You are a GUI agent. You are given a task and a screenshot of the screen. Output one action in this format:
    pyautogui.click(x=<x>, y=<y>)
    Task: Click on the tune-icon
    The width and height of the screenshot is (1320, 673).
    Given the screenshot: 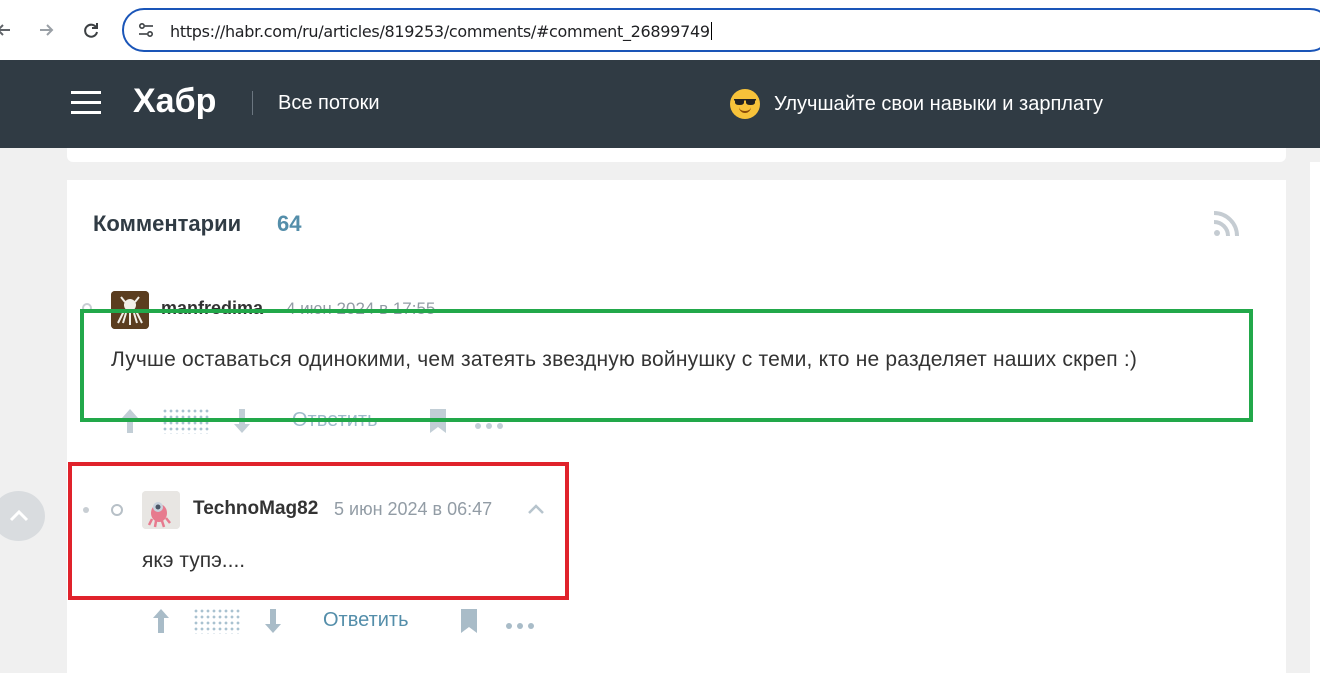 What is the action you would take?
    pyautogui.click(x=146, y=30)
    